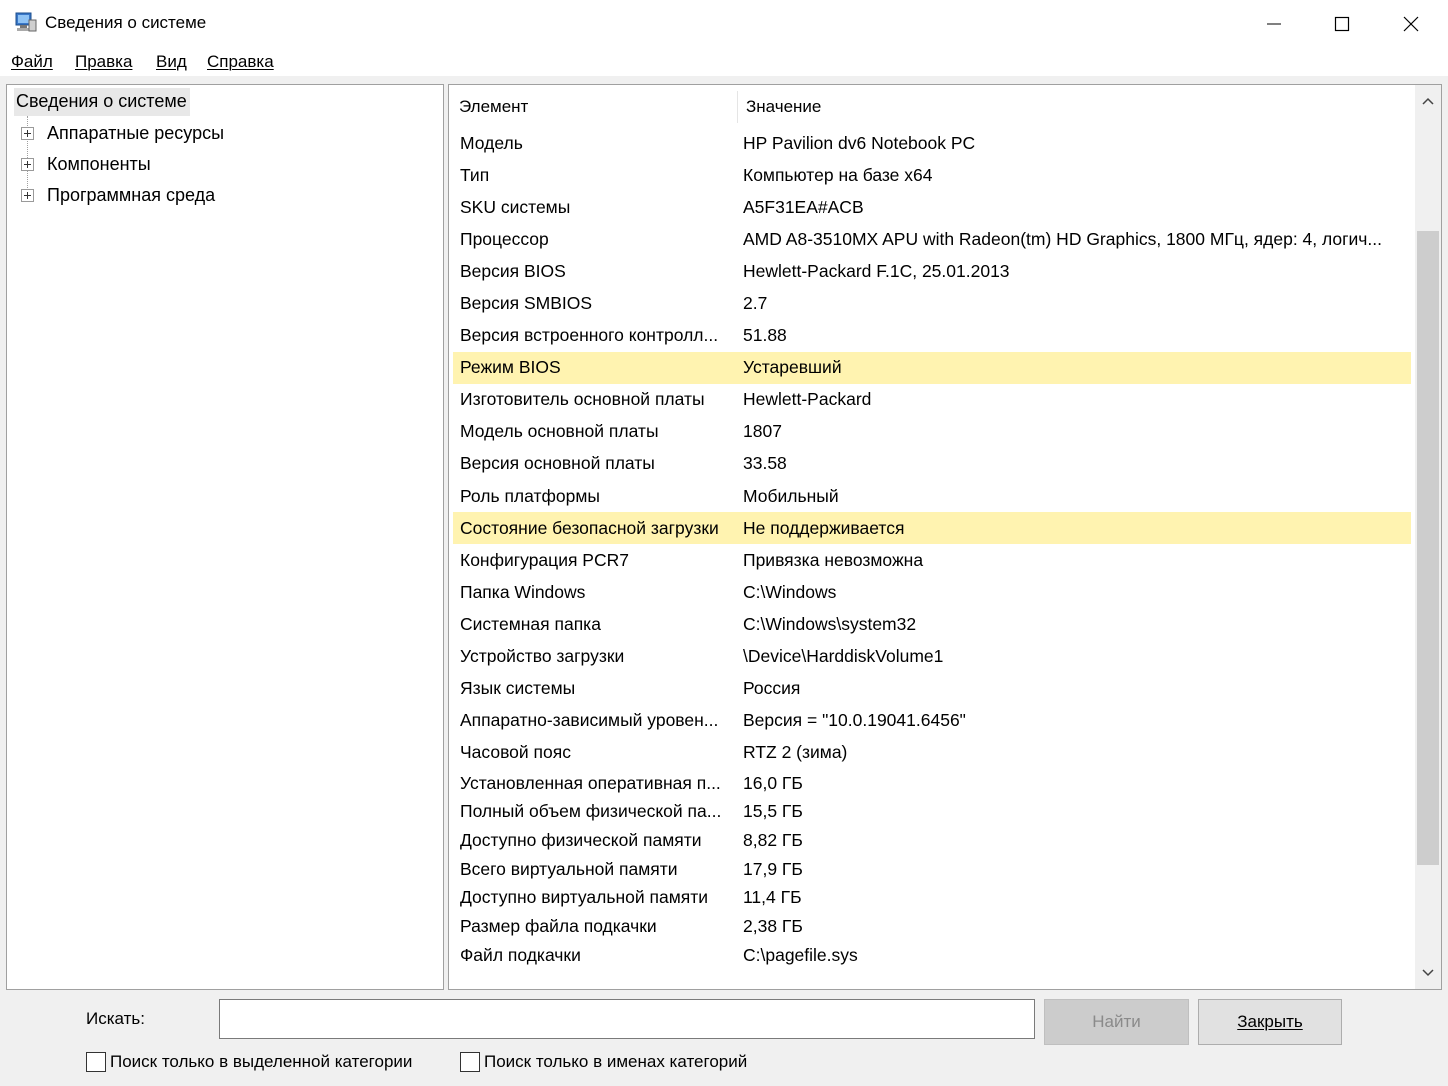 Image resolution: width=1448 pixels, height=1086 pixels. I want to click on row-item-value: Не поддерживается, so click(824, 527).